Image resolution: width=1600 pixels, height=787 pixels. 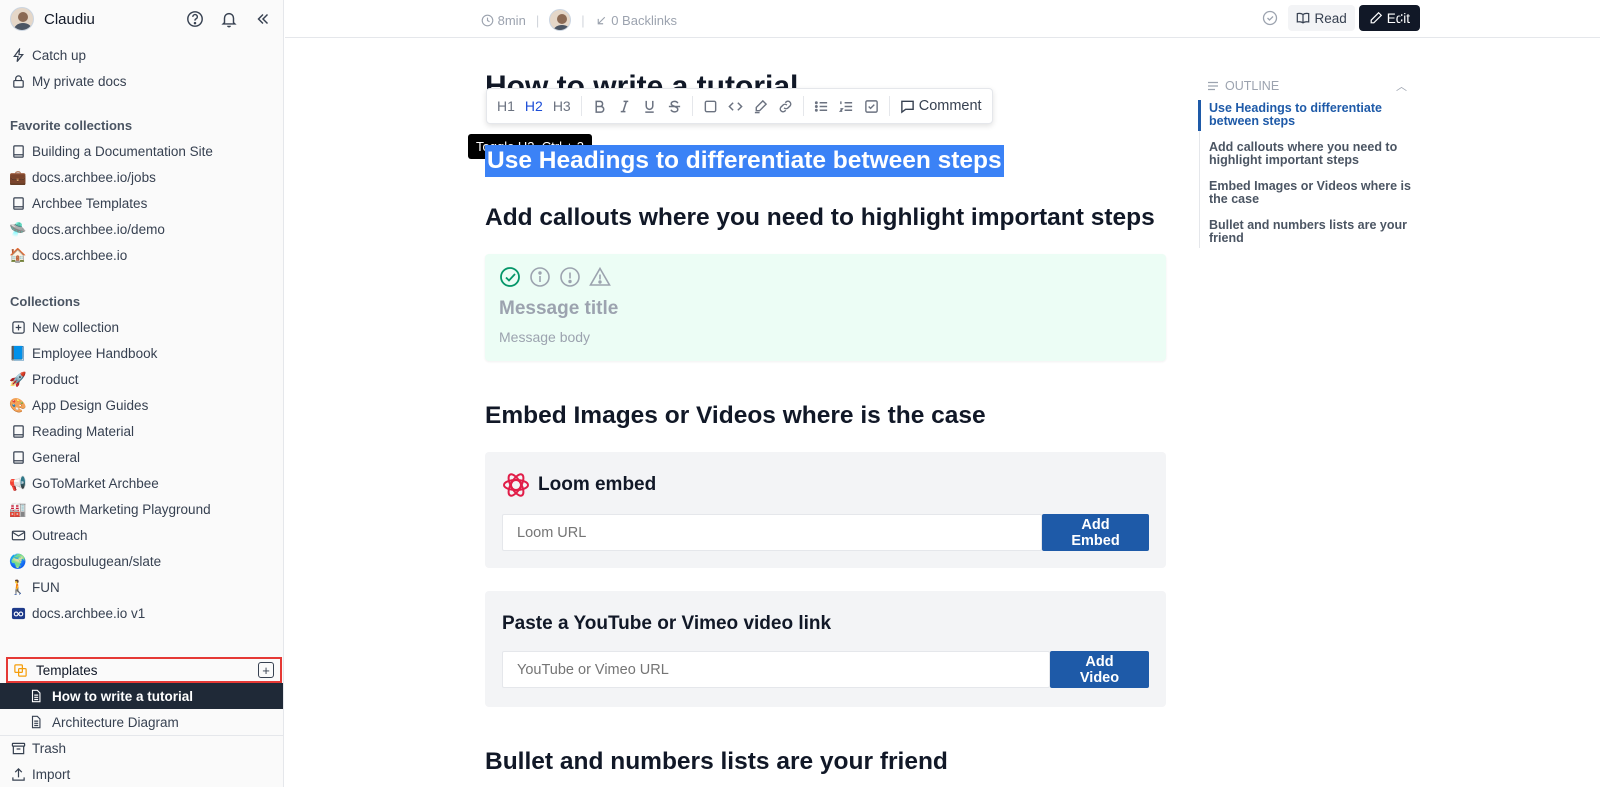 I want to click on sidebar-item-docs-archbee: 🏠 docs.archbee.io, so click(x=141, y=255).